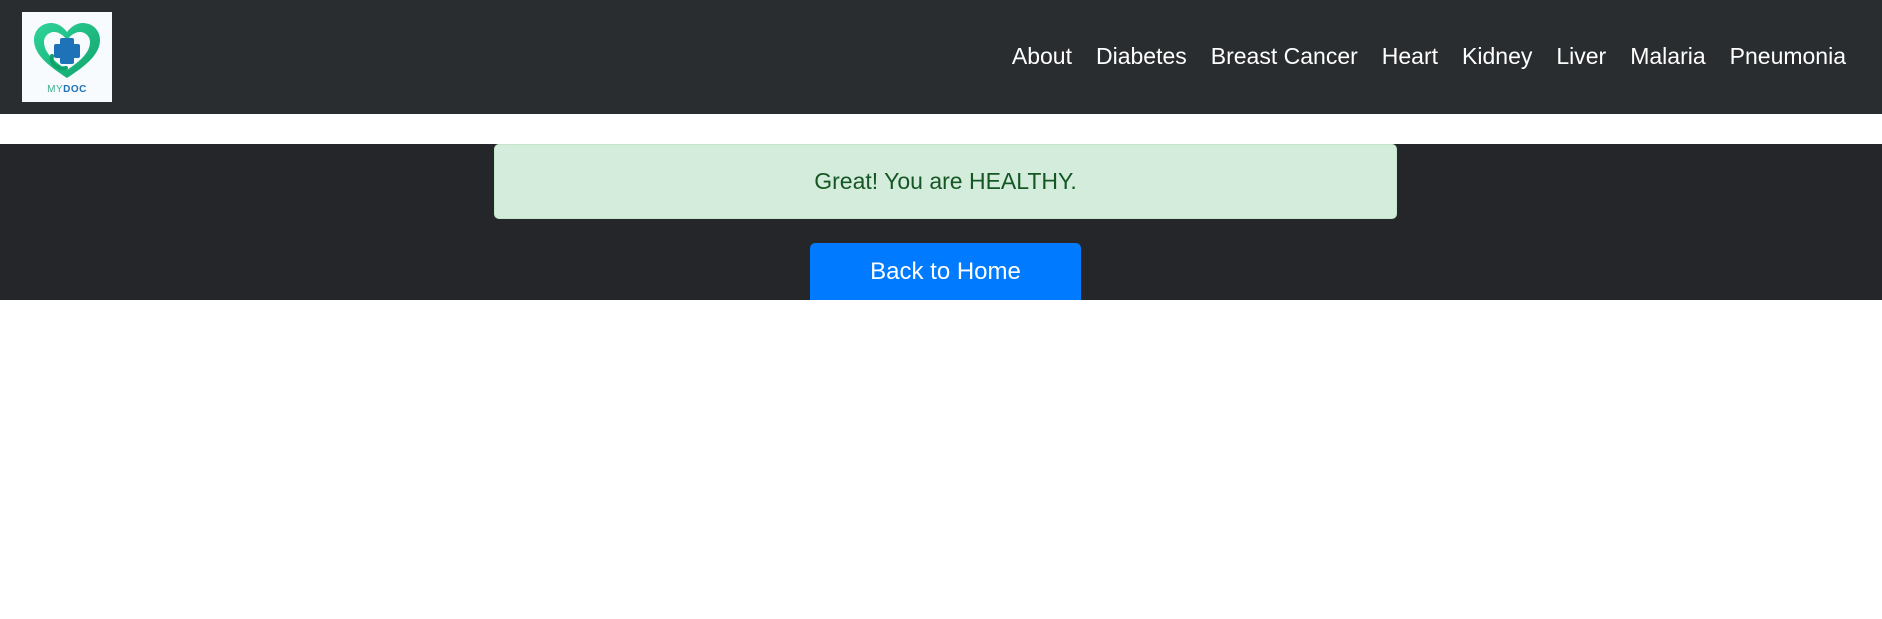  I want to click on back-to-home-button: Back to Home, so click(945, 271).